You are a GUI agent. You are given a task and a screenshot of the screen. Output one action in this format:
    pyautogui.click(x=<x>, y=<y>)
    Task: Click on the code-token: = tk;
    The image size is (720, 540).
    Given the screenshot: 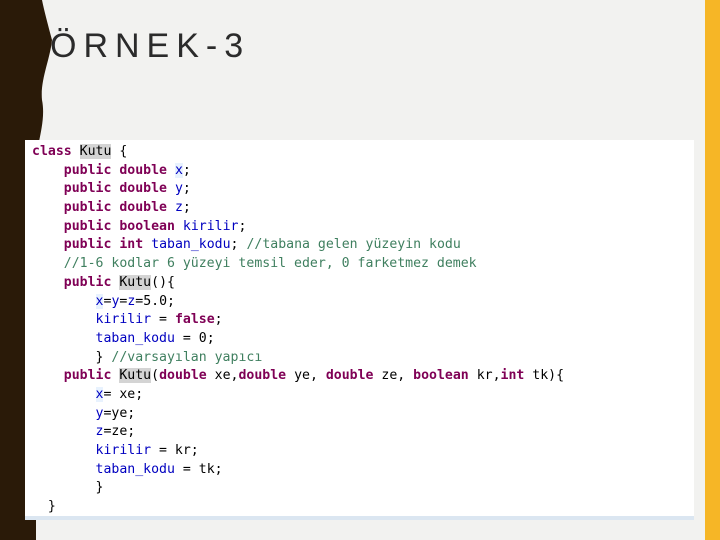 What is the action you would take?
    pyautogui.click(x=198, y=469)
    